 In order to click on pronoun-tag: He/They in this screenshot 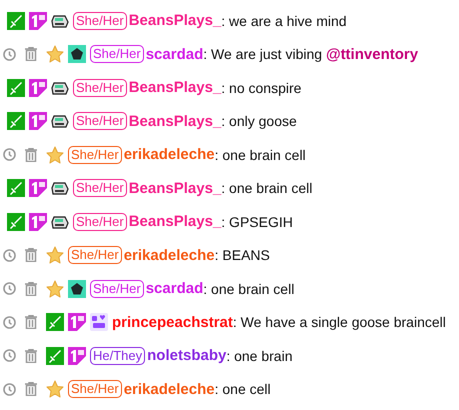, I will do `click(118, 355)`.